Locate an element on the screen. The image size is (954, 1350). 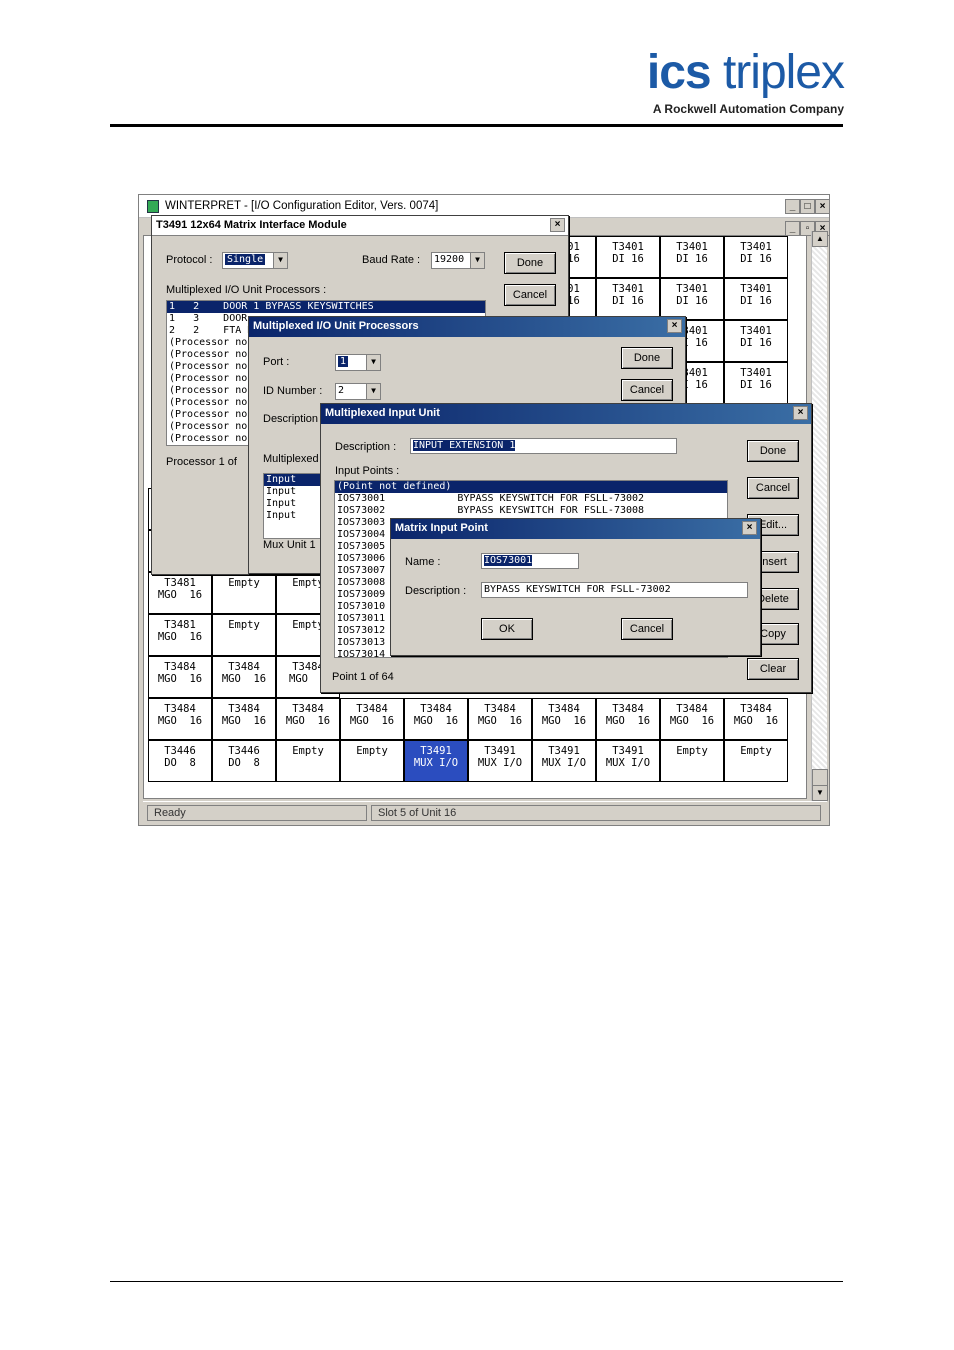
app-icon is located at coordinates (153, 206).